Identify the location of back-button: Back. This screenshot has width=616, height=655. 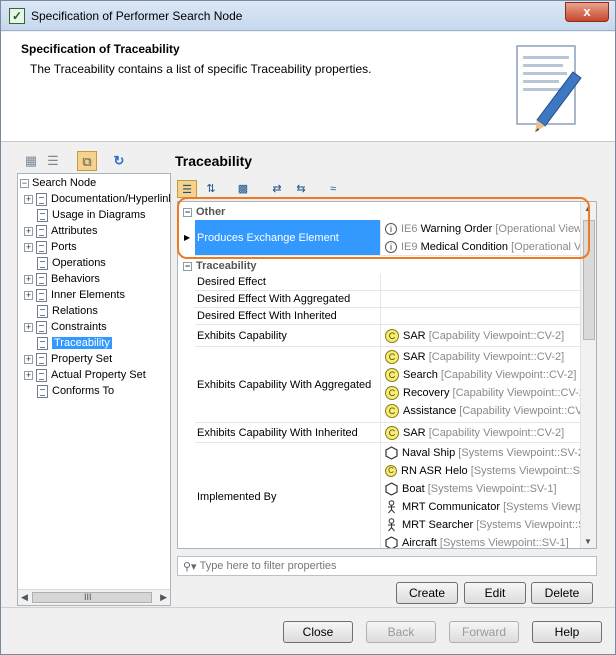
(401, 632).